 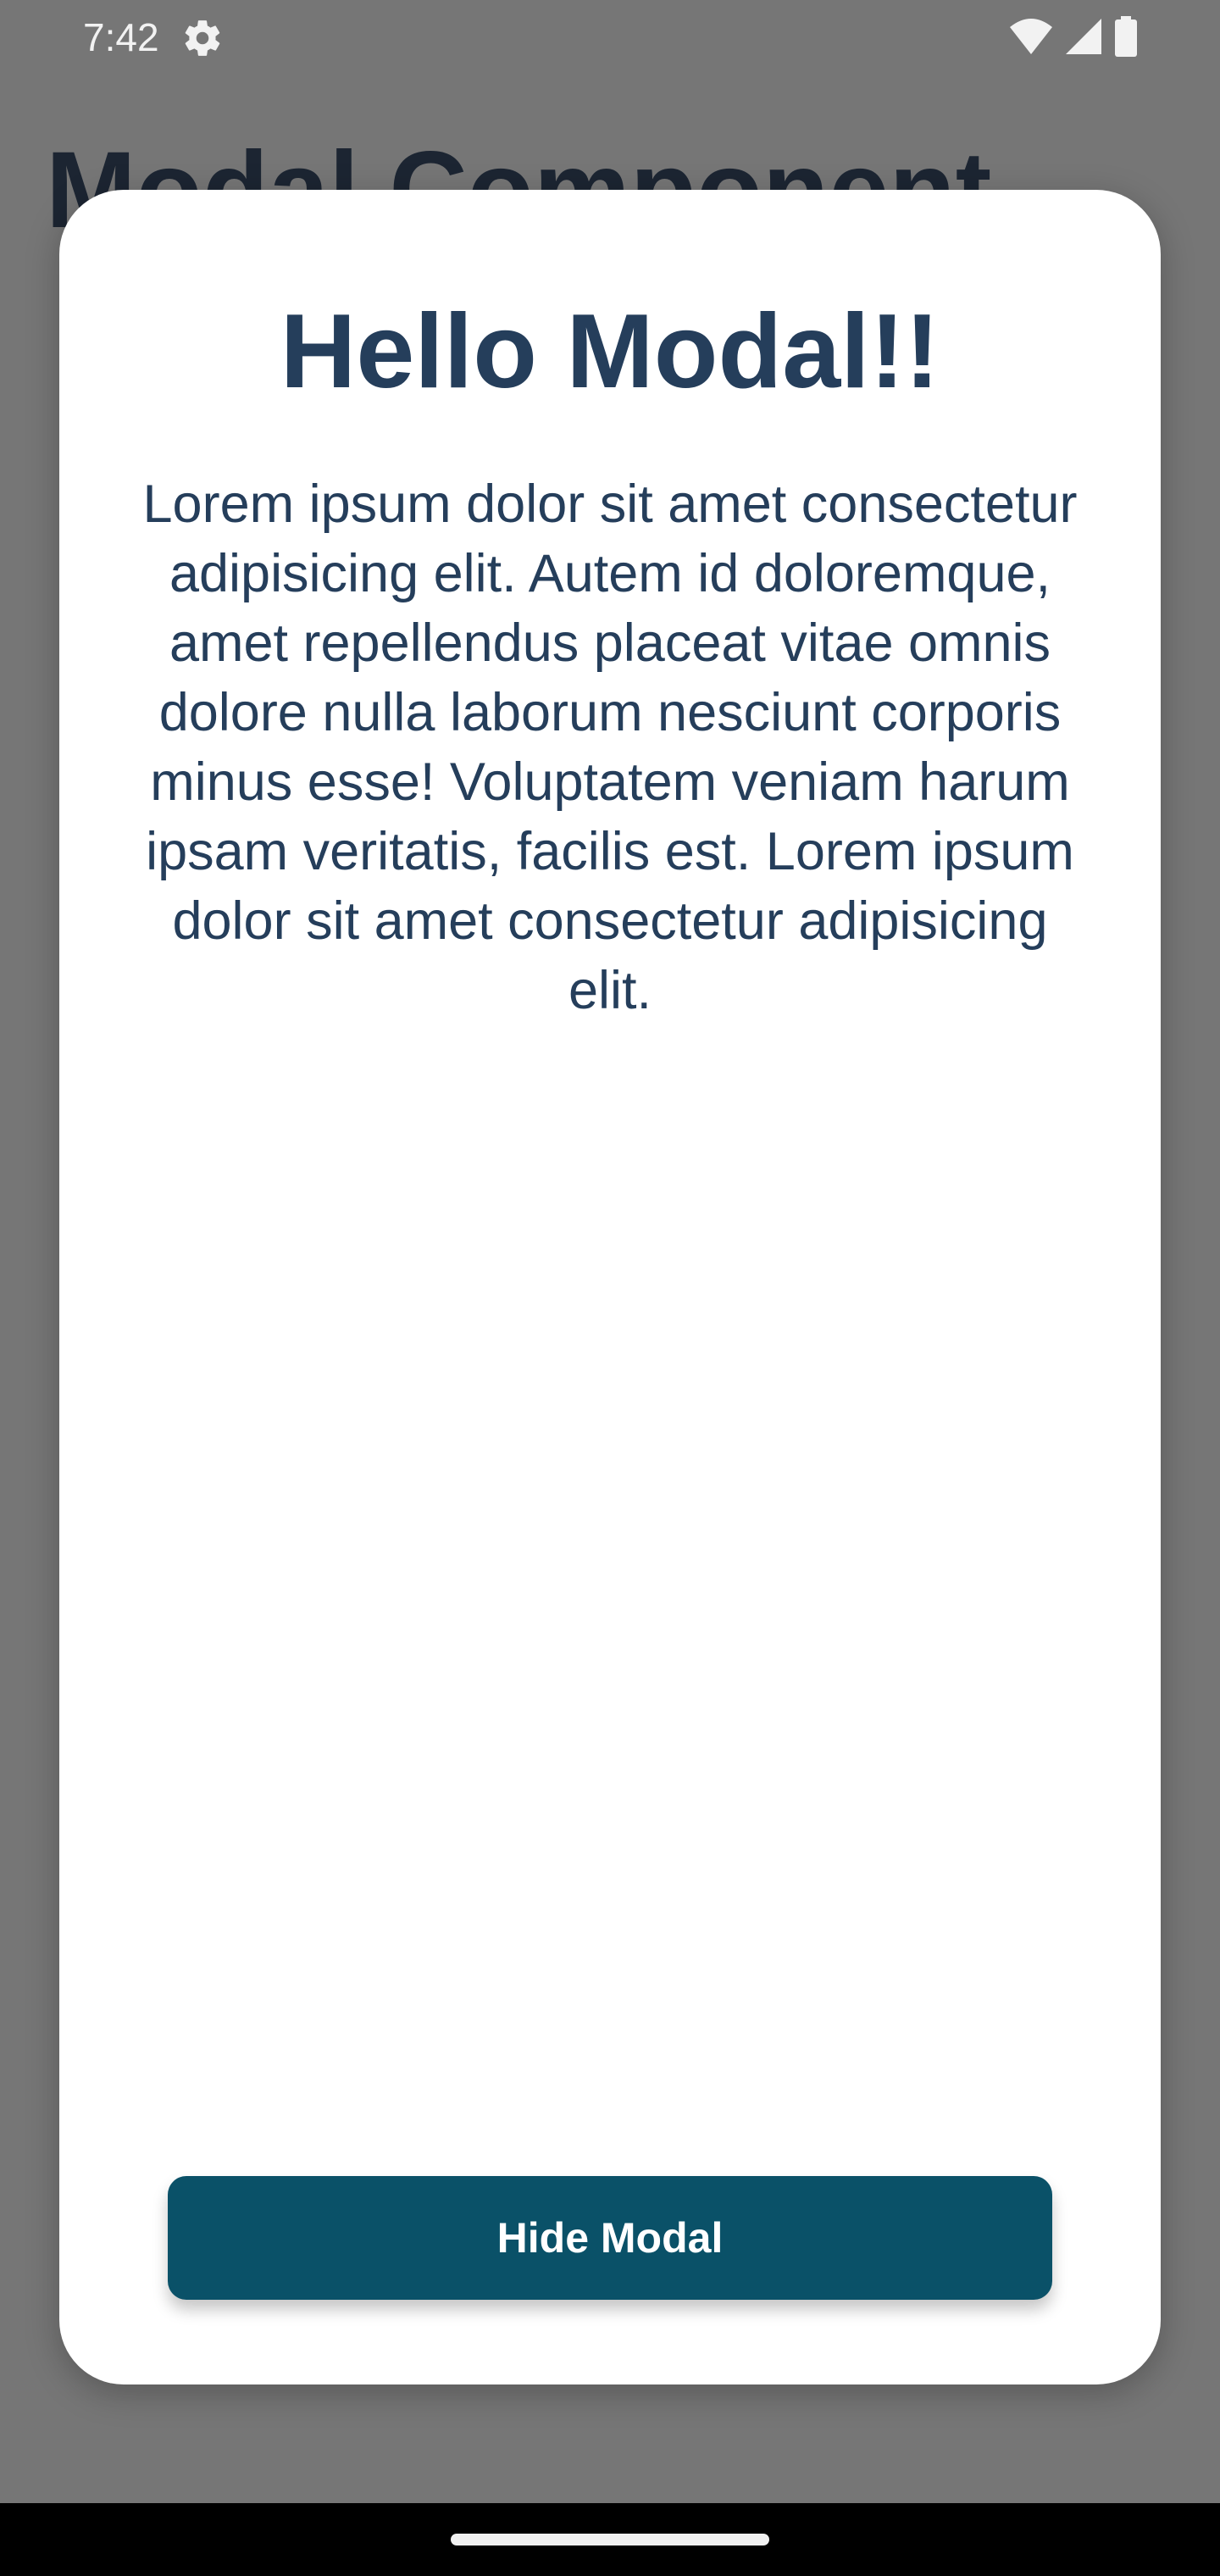 I want to click on navigation-bar, so click(x=610, y=2539).